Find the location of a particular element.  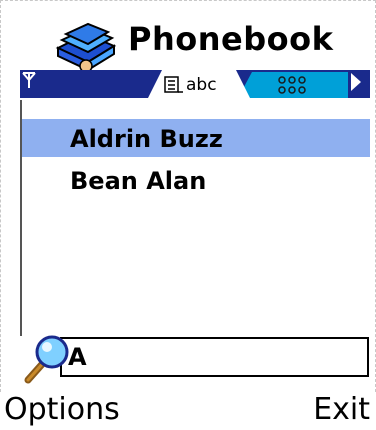

list-item: Aldrin Buzz is located at coordinates (196, 138).